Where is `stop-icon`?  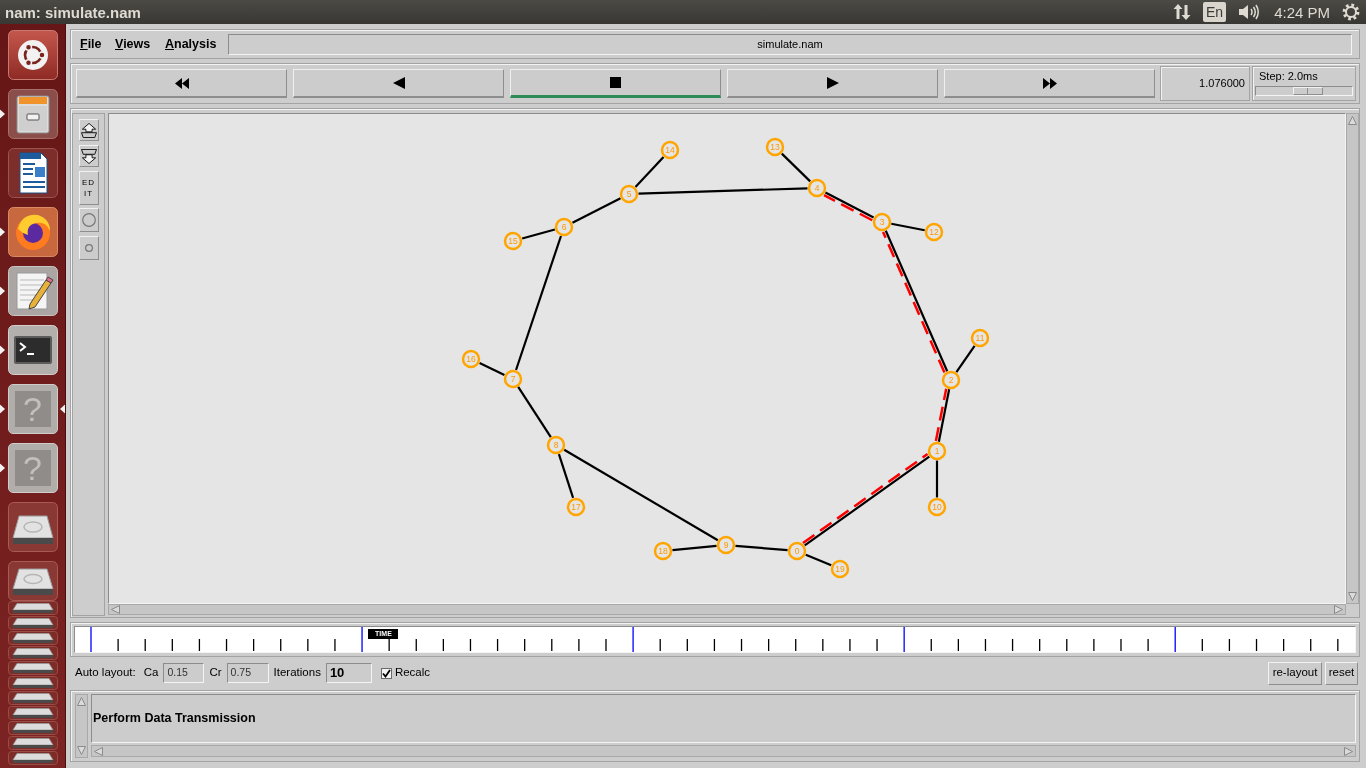
stop-icon is located at coordinates (615, 82).